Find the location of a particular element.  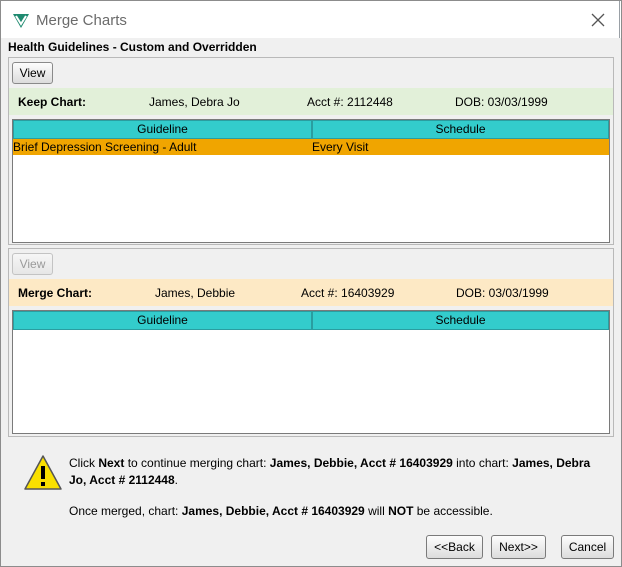

next-button: Next>> is located at coordinates (518, 547).